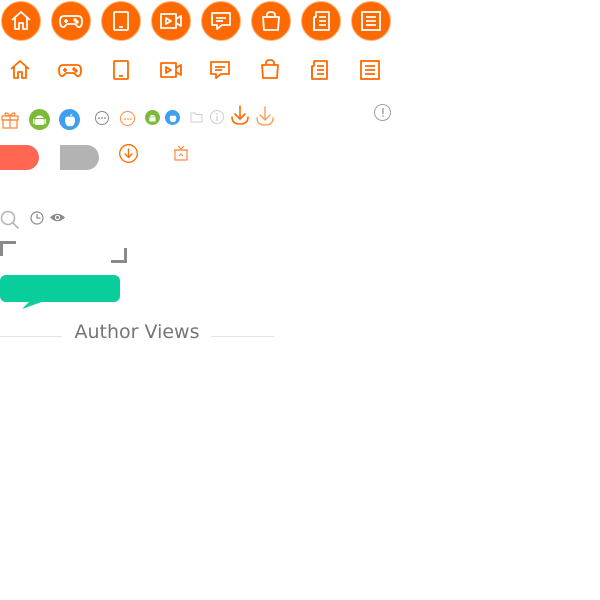 Image resolution: width=600 pixels, height=600 pixels. Describe the element at coordinates (10, 220) in the screenshot. I see `search-icon` at that location.